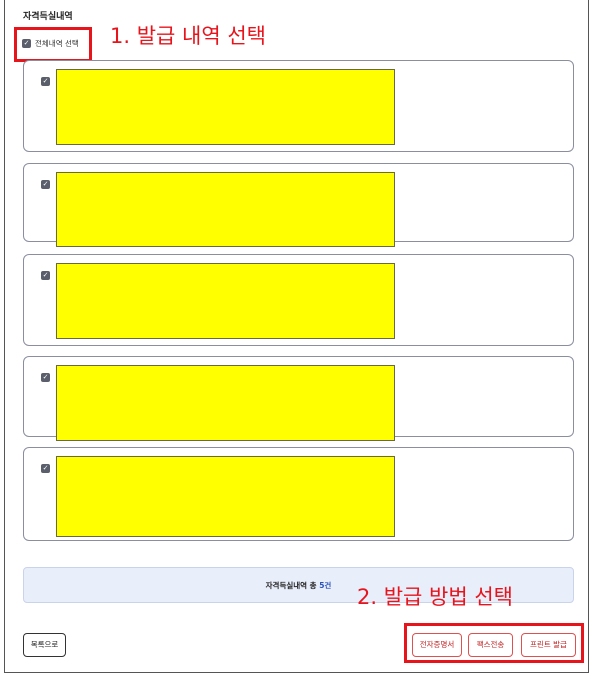 Image resolution: width=594 pixels, height=677 pixels. I want to click on annotation-box-step1, so click(53, 44).